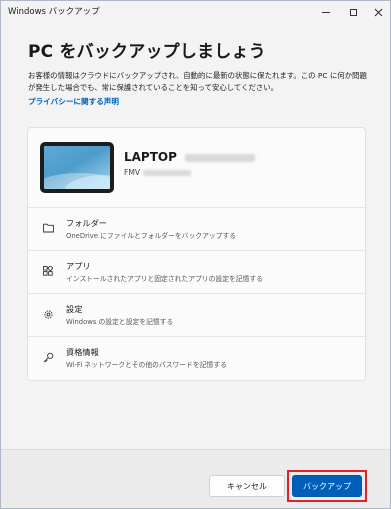 This screenshot has height=509, width=391. What do you see at coordinates (120, 322) in the screenshot?
I see `item-description: Windows の設定と設定を記憶する` at bounding box center [120, 322].